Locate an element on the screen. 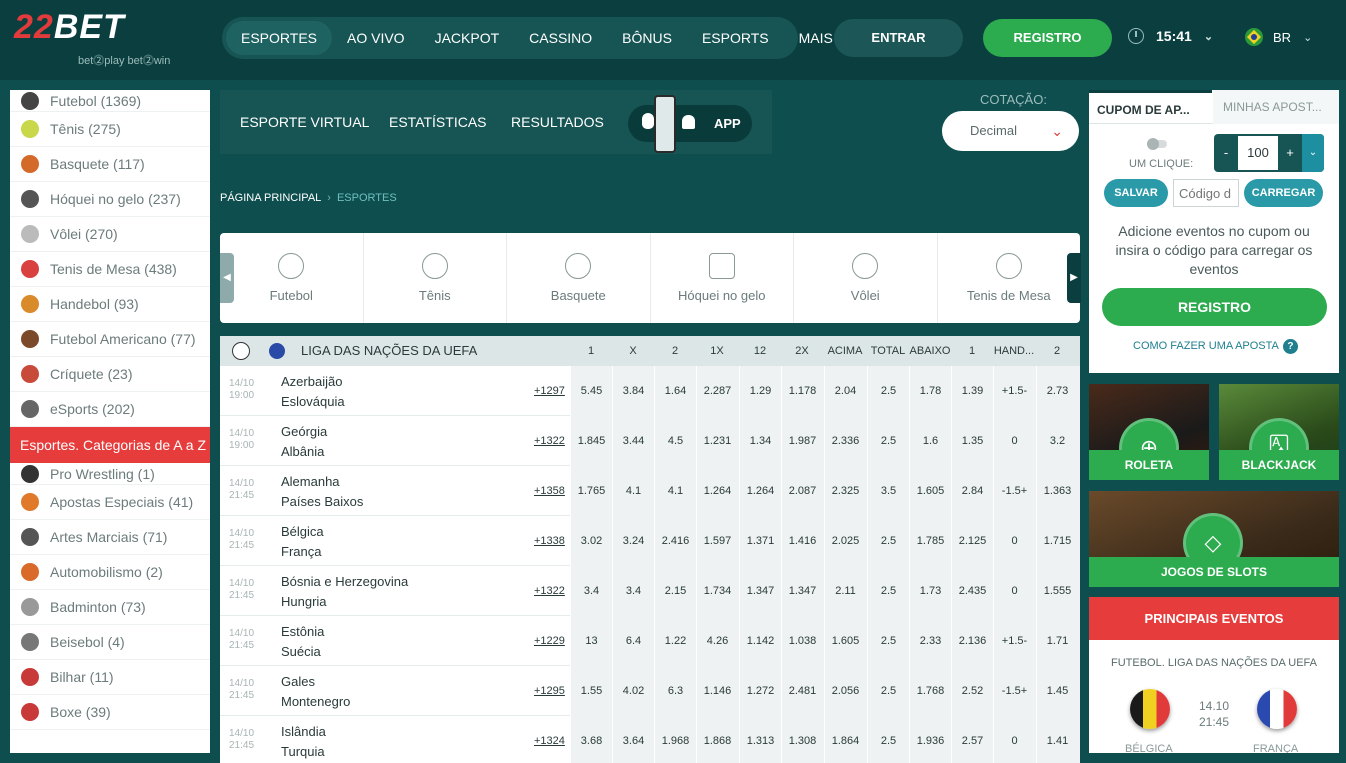 This screenshot has width=1346, height=763. odds-cell: 1.71 is located at coordinates (1057, 641).